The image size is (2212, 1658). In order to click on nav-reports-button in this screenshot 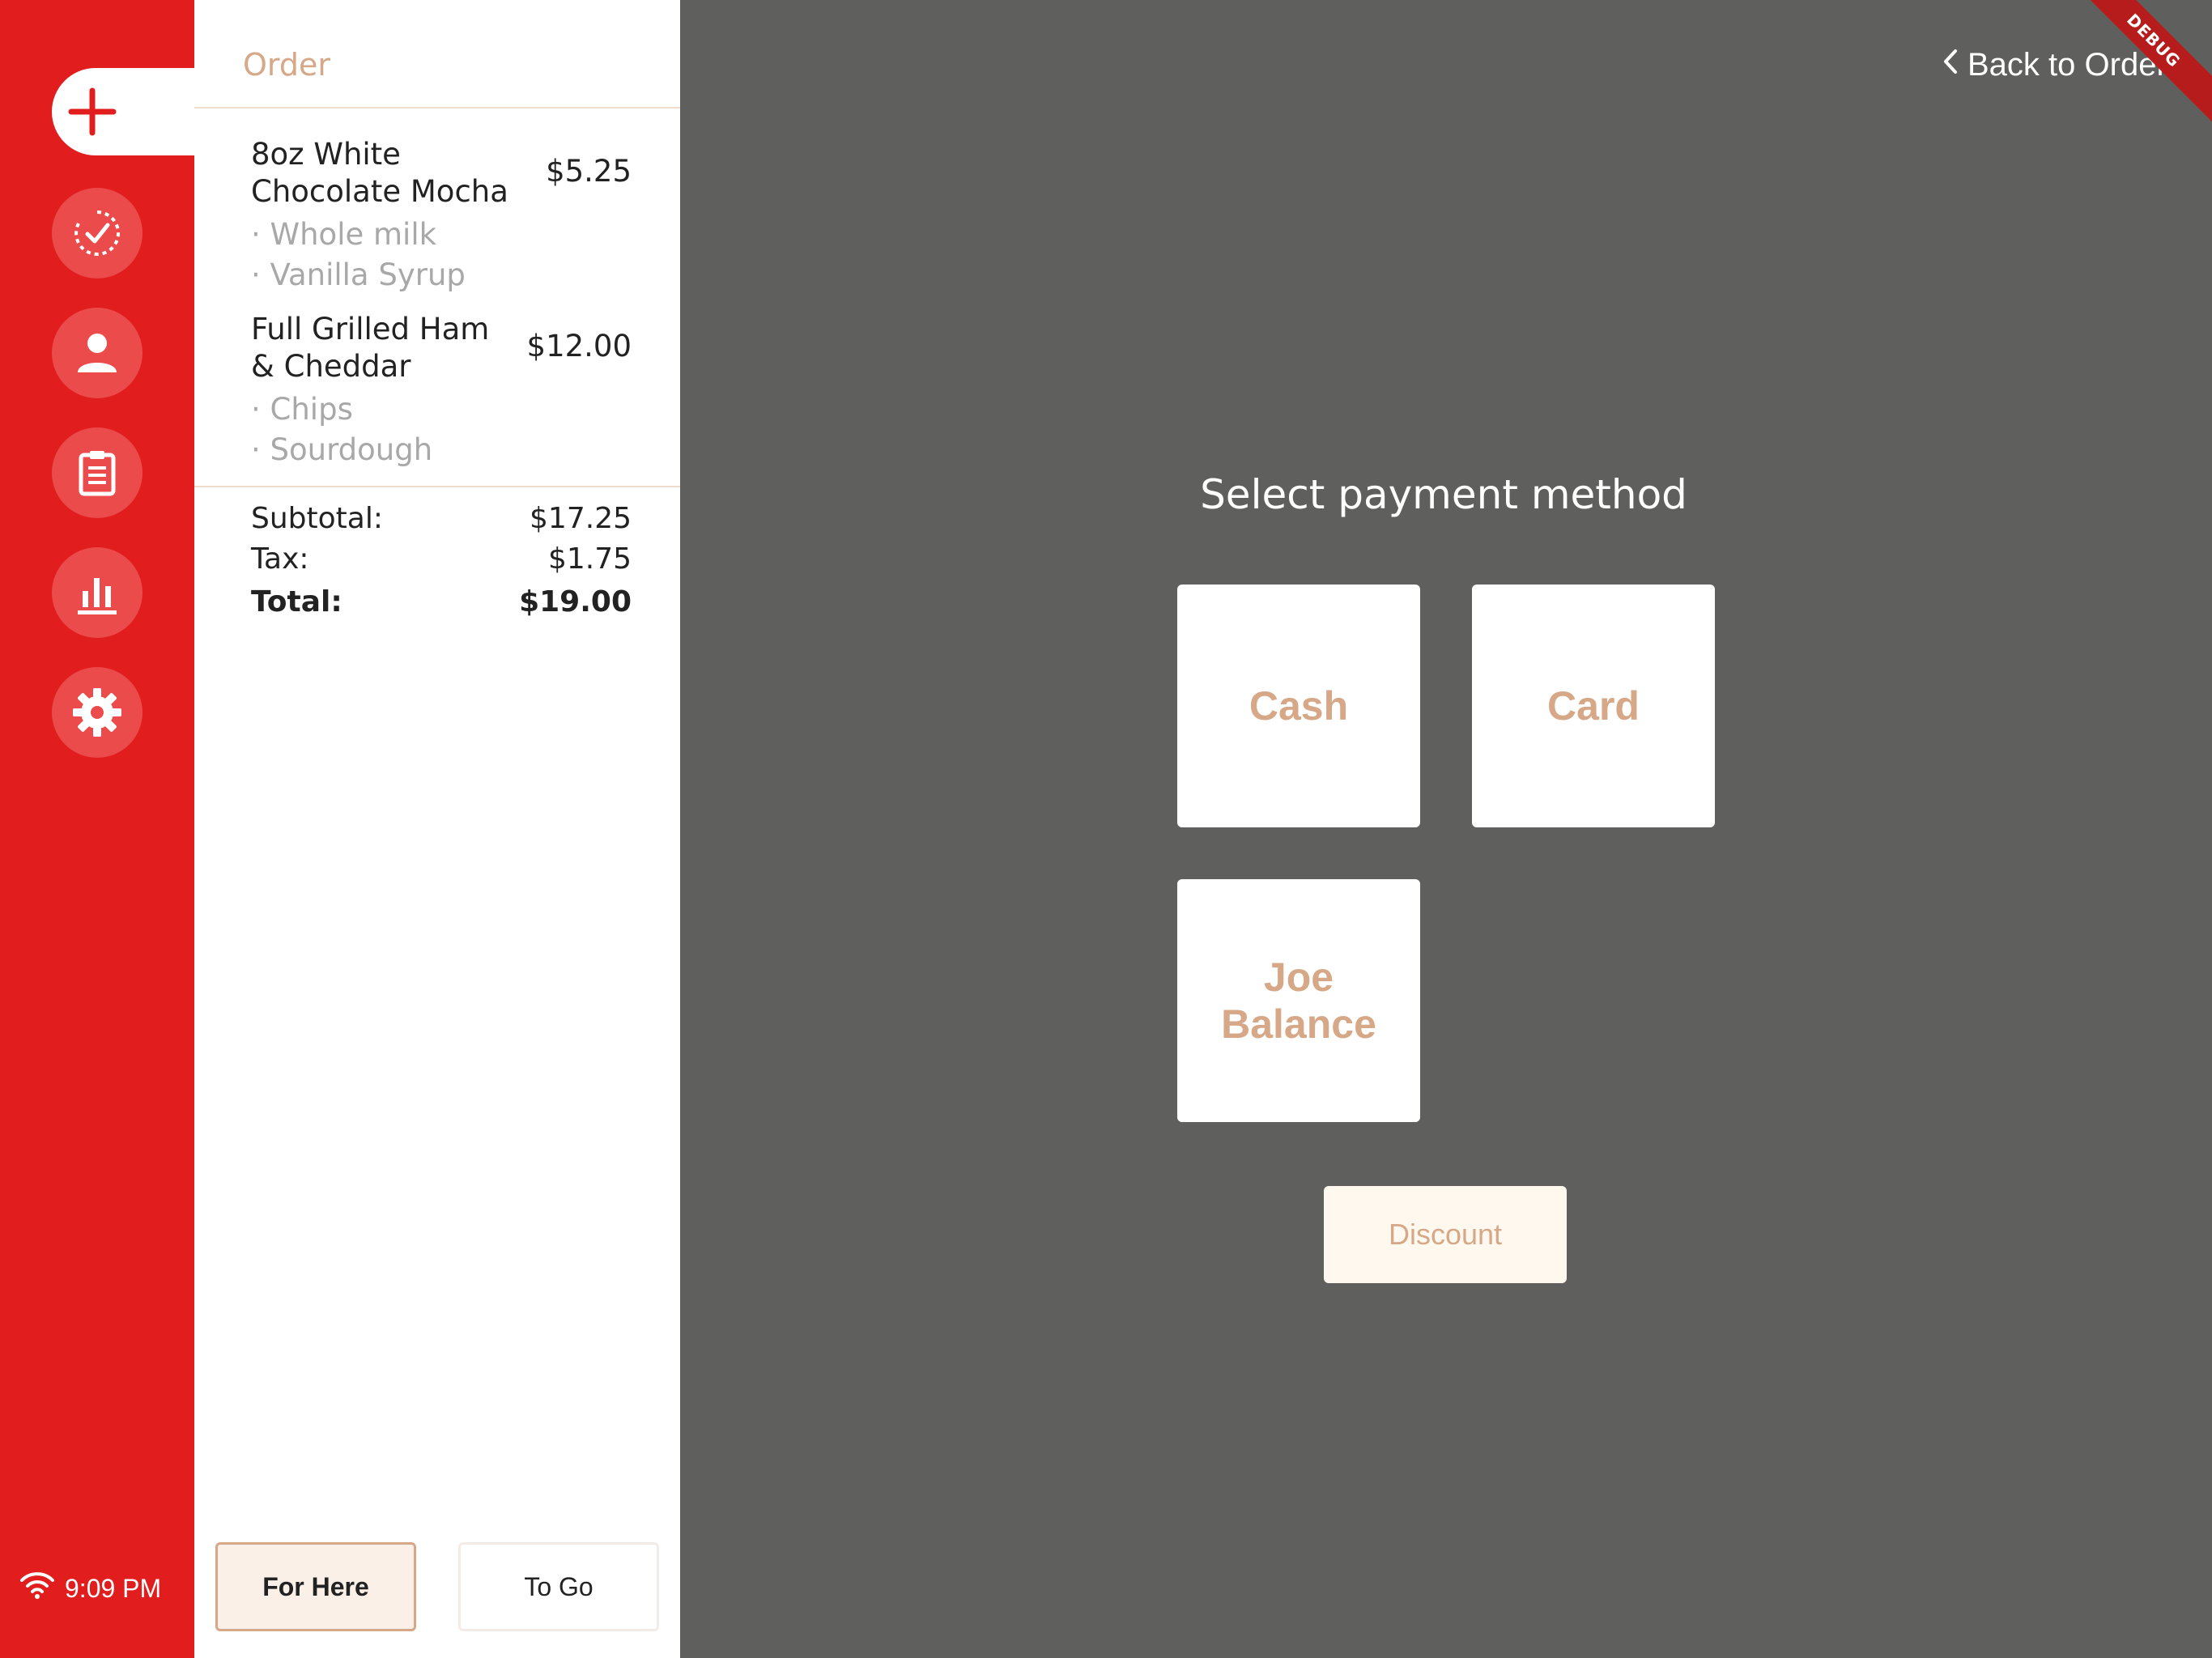, I will do `click(98, 592)`.